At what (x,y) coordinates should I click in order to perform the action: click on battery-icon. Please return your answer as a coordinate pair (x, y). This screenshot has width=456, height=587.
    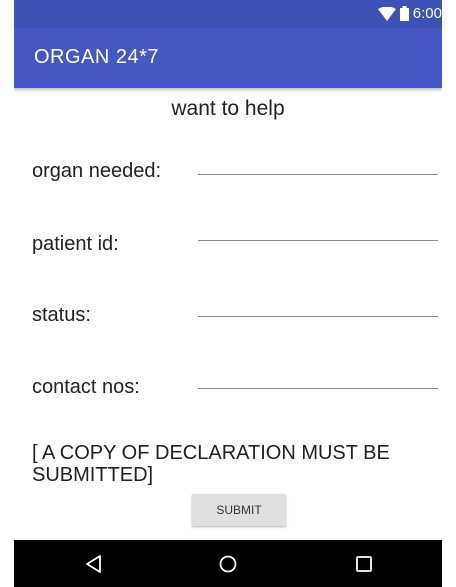
    Looking at the image, I should click on (404, 13).